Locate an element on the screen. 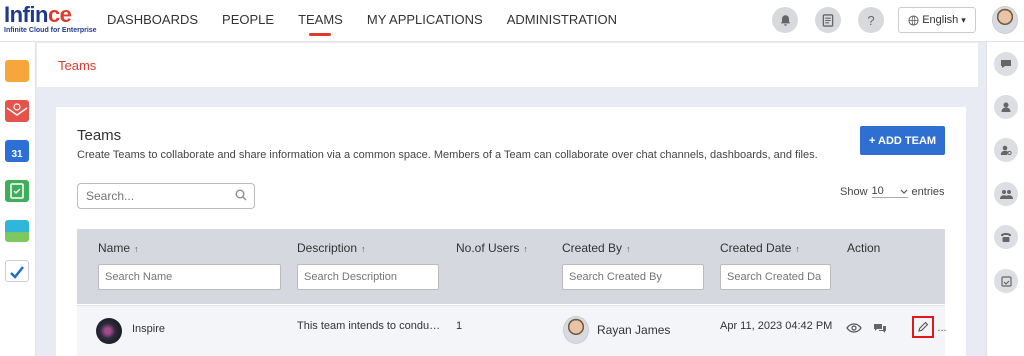 The height and width of the screenshot is (356, 1024). creator-name: Rayan James is located at coordinates (634, 330).